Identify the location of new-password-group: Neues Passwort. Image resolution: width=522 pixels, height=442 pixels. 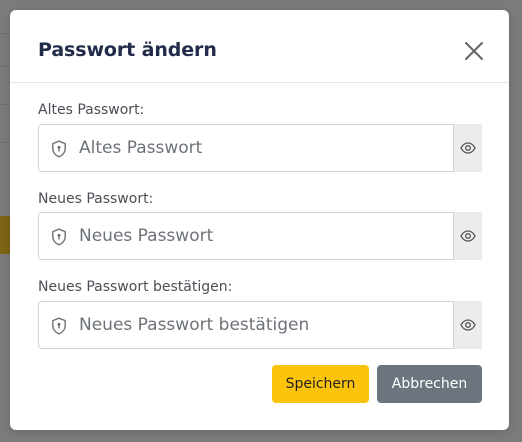
(260, 236).